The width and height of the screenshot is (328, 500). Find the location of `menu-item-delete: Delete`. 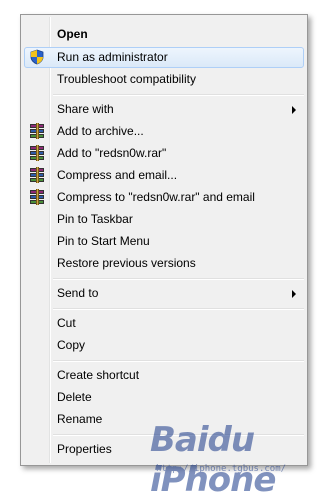

menu-item-delete: Delete is located at coordinates (164, 397).